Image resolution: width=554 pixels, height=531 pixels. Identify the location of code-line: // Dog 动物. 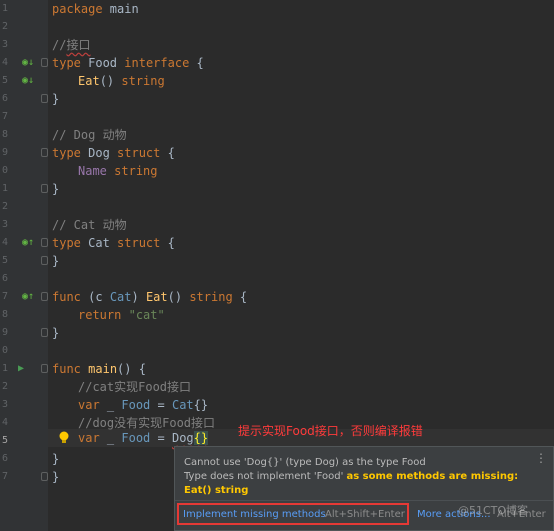
(89, 135).